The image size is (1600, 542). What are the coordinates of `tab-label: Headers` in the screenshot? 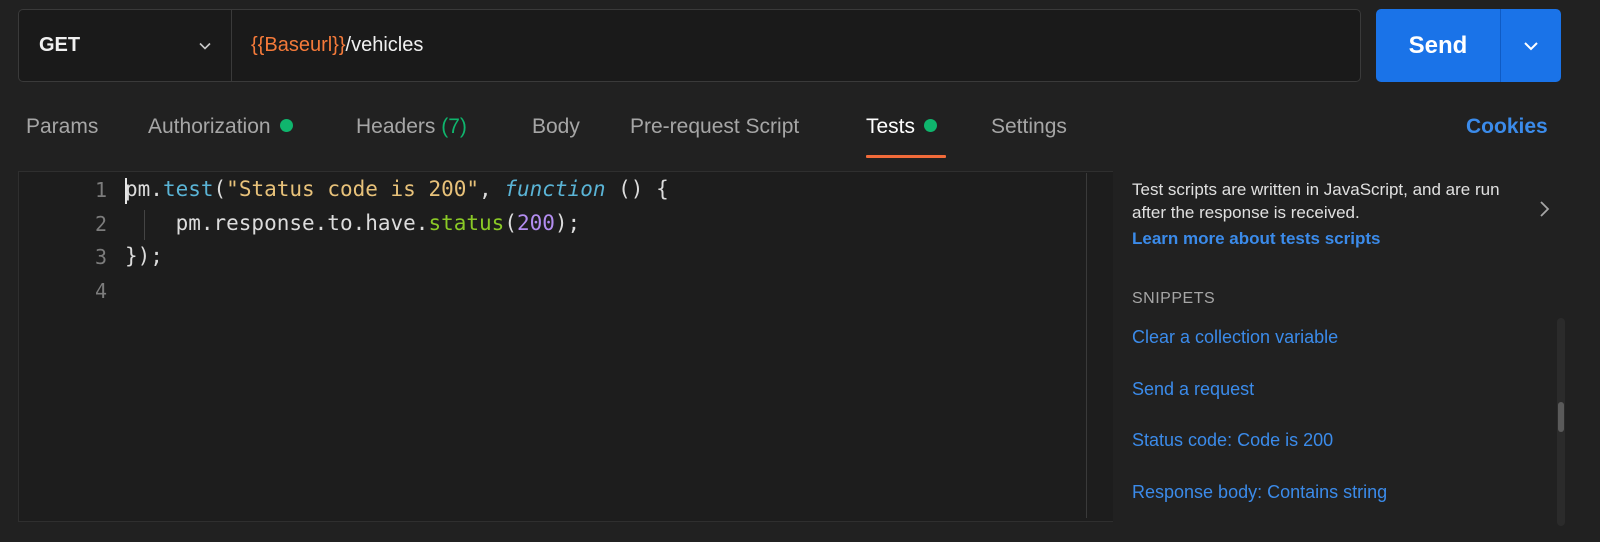 It's located at (396, 126).